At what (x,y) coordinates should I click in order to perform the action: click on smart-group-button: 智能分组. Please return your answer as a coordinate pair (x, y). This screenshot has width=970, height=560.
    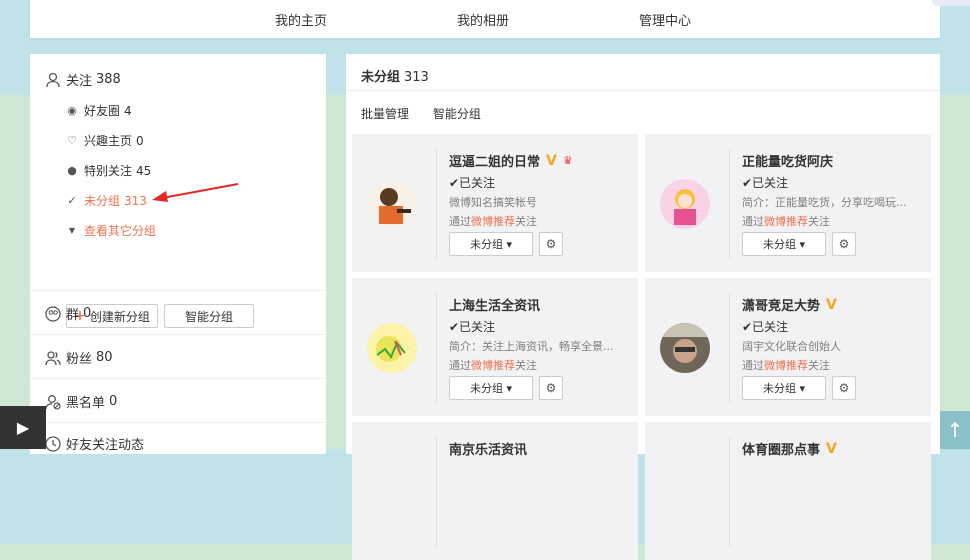
    Looking at the image, I should click on (209, 316).